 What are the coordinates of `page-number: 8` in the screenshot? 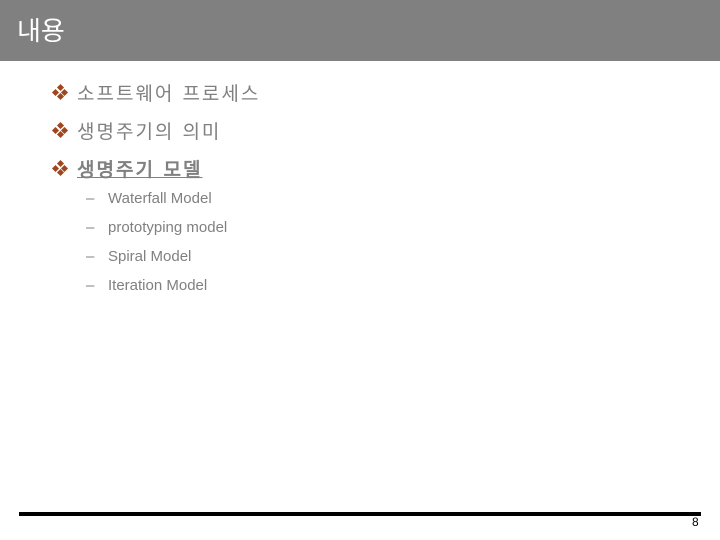 It's located at (695, 522).